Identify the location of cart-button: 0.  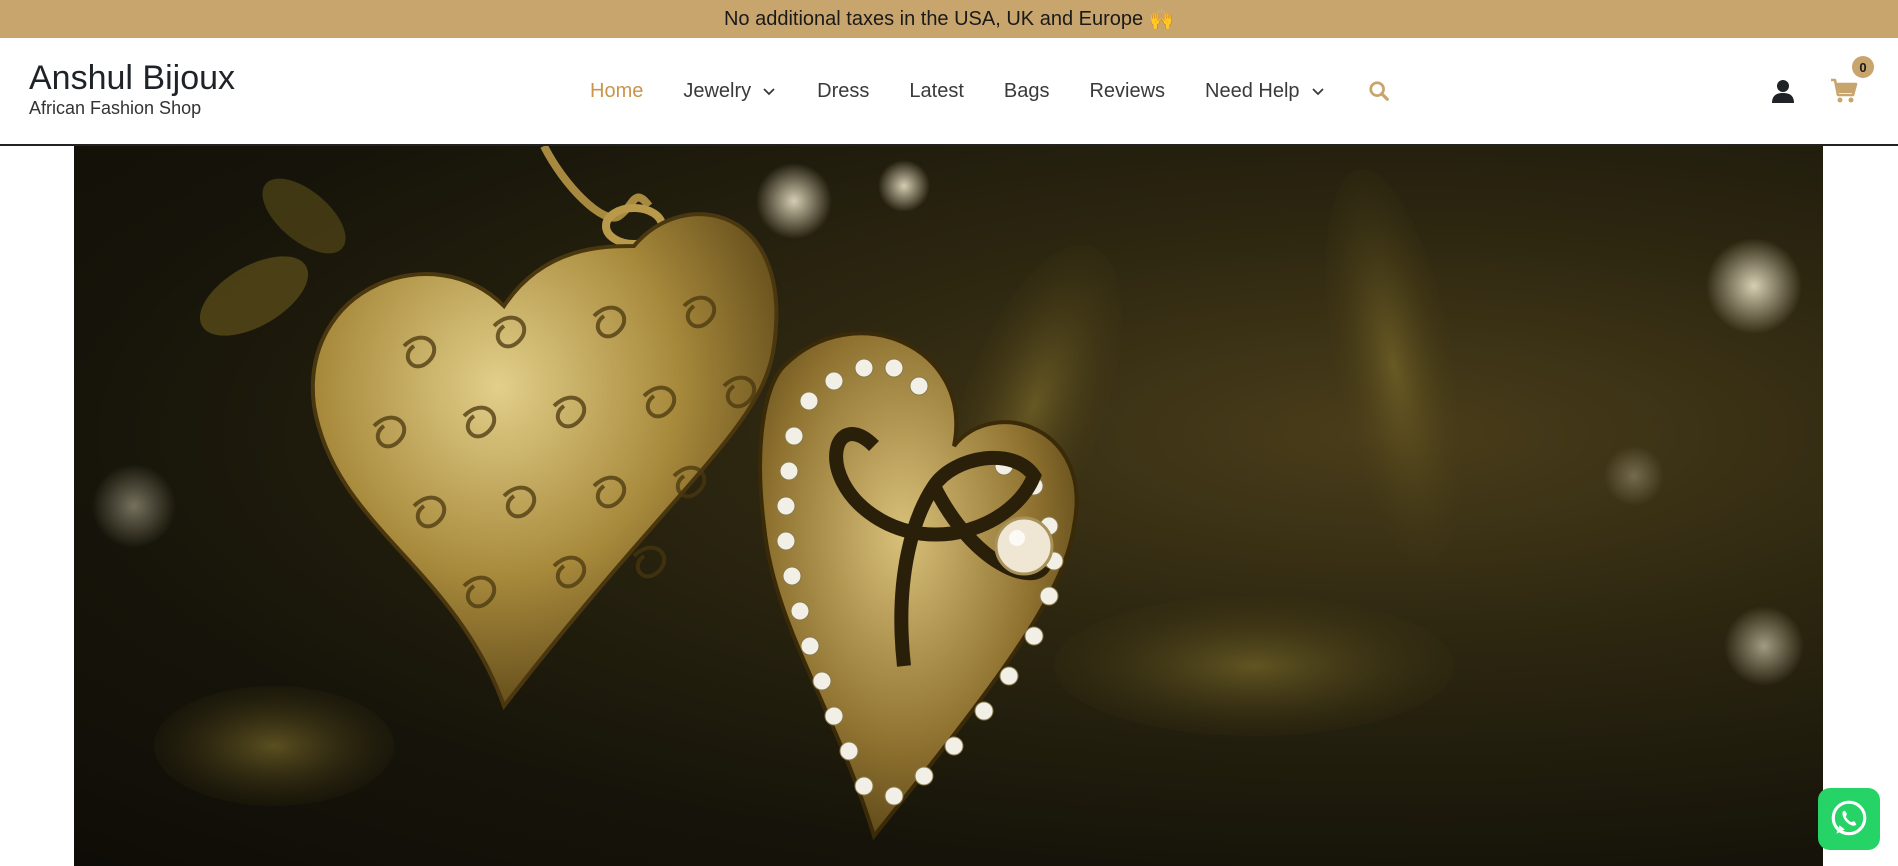
(1852, 80).